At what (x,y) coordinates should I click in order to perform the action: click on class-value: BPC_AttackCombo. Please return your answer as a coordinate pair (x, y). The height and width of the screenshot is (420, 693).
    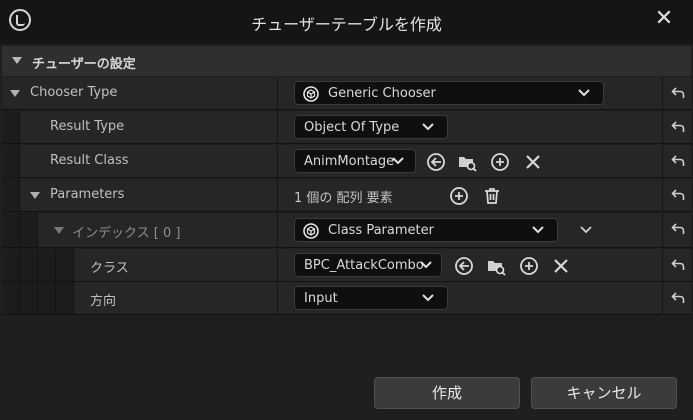
    Looking at the image, I should click on (364, 265).